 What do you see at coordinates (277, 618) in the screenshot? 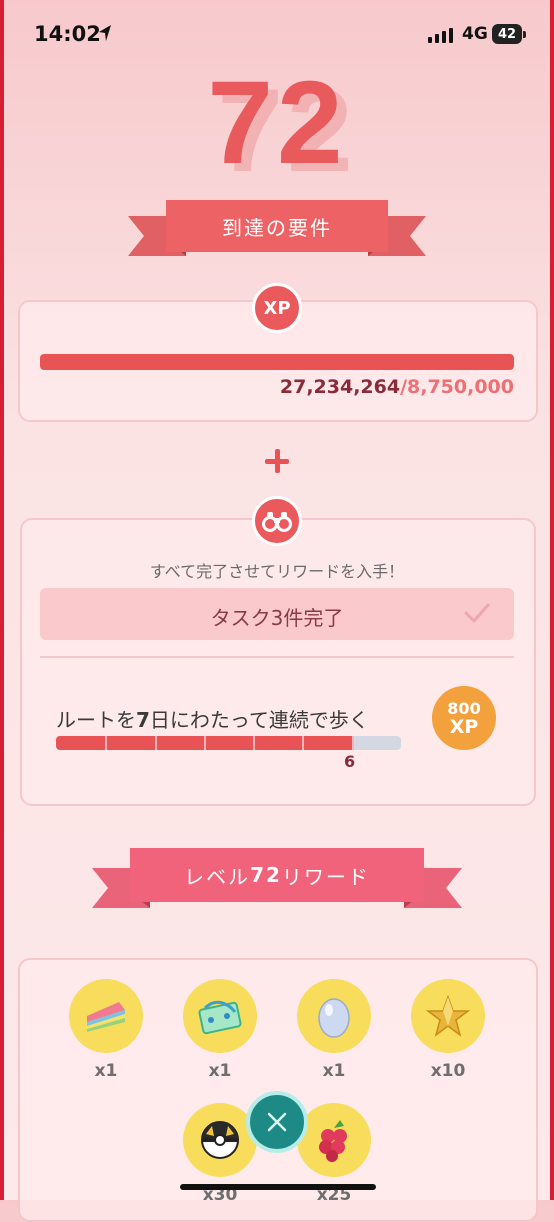
I see `tasks-completed-label: タスク3件完了` at bounding box center [277, 618].